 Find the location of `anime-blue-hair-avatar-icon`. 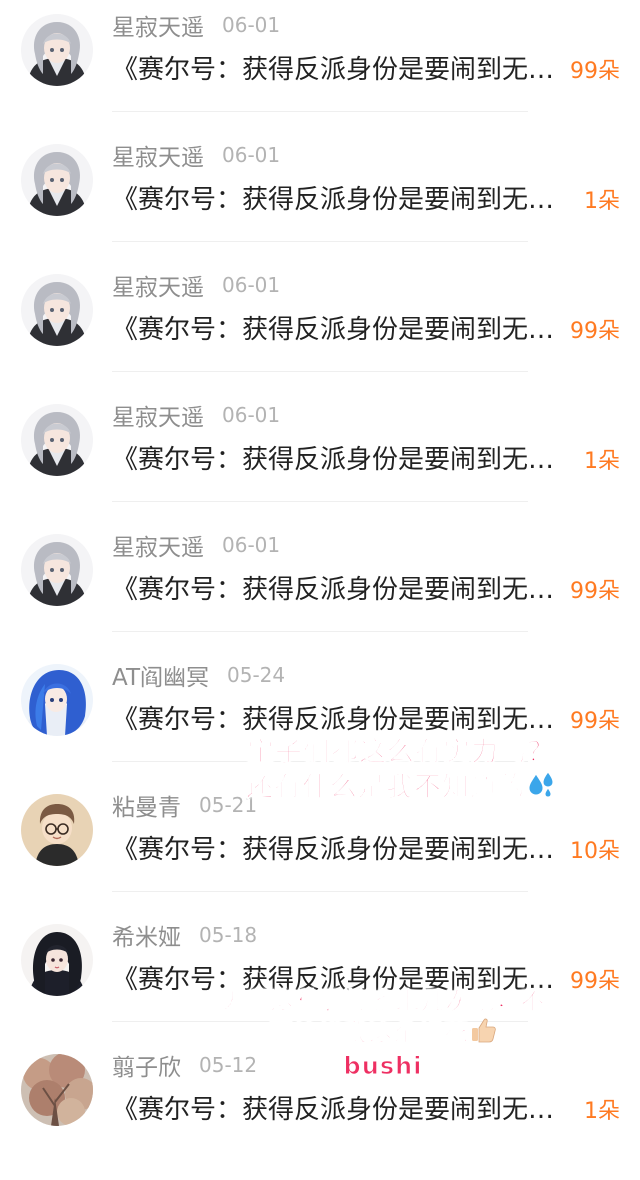

anime-blue-hair-avatar-icon is located at coordinates (57, 700).